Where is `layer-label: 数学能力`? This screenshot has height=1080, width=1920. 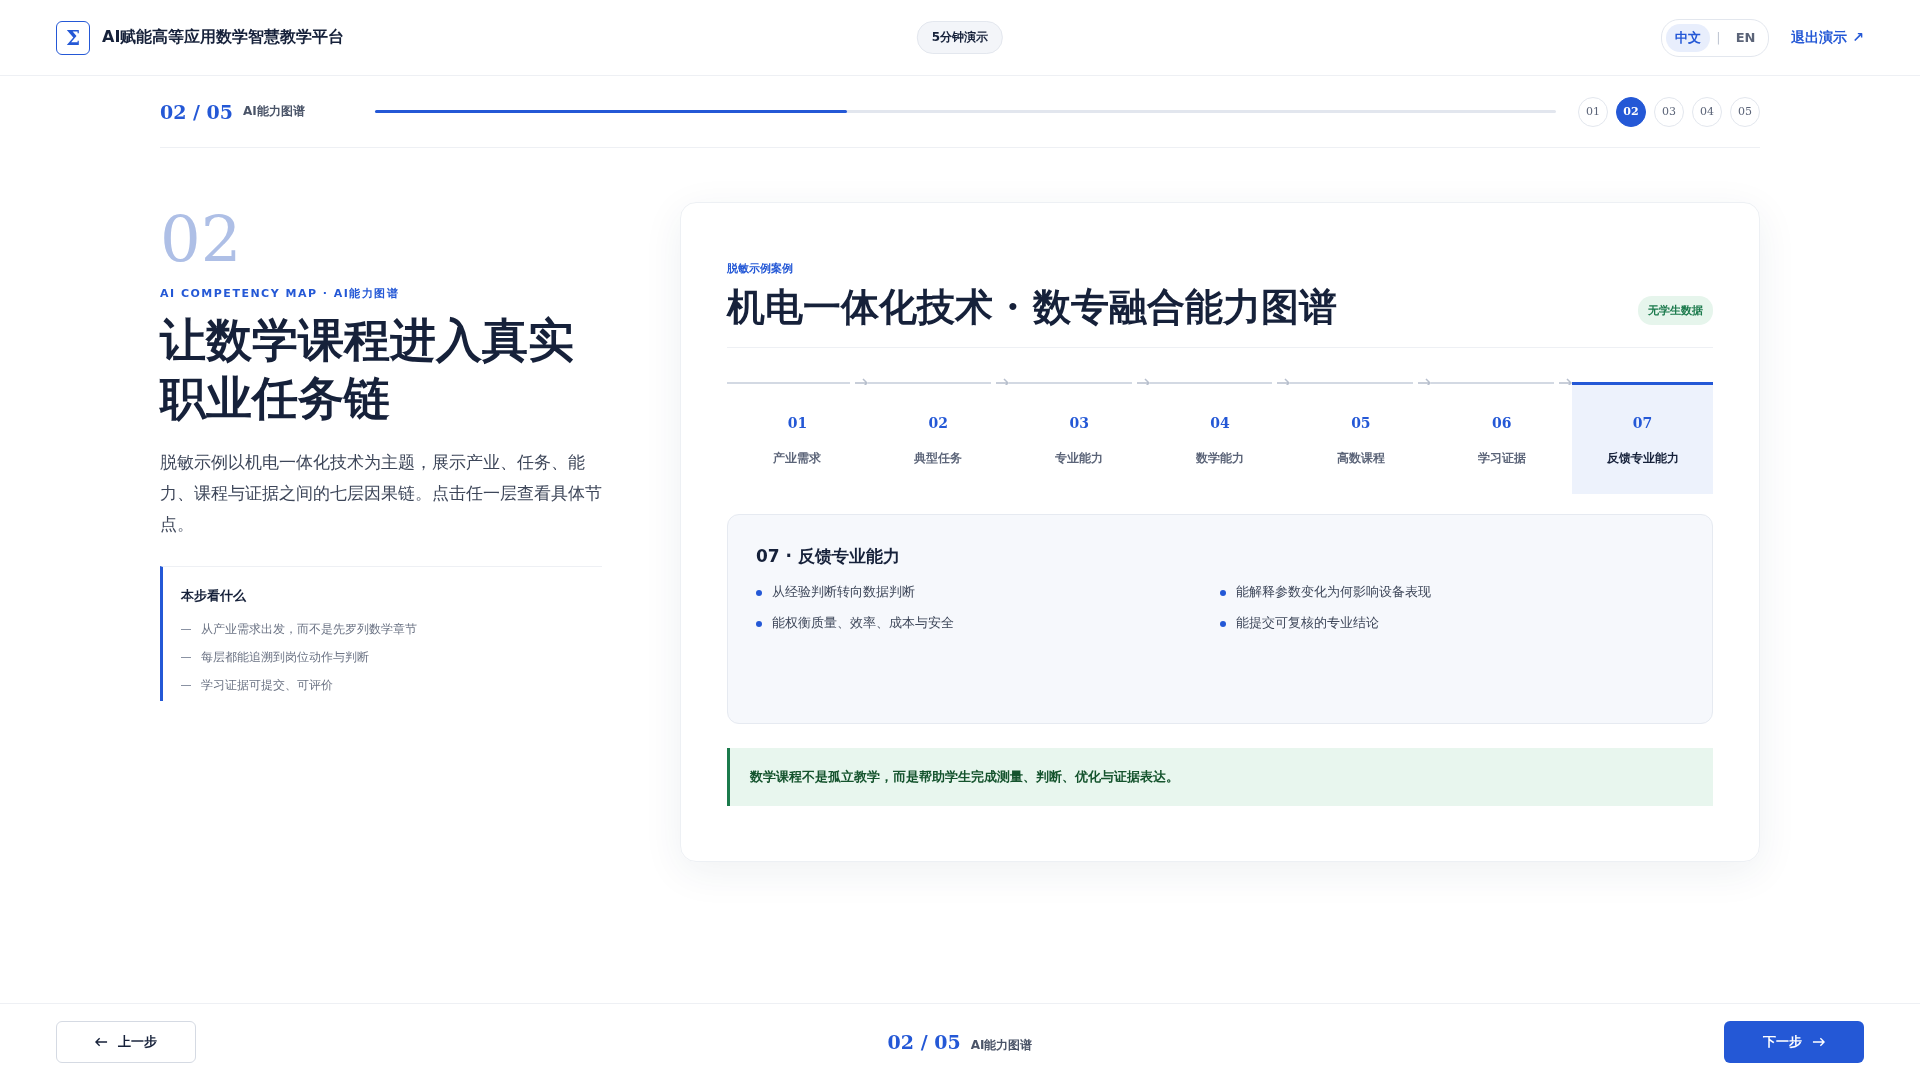 layer-label: 数学能力 is located at coordinates (1220, 458).